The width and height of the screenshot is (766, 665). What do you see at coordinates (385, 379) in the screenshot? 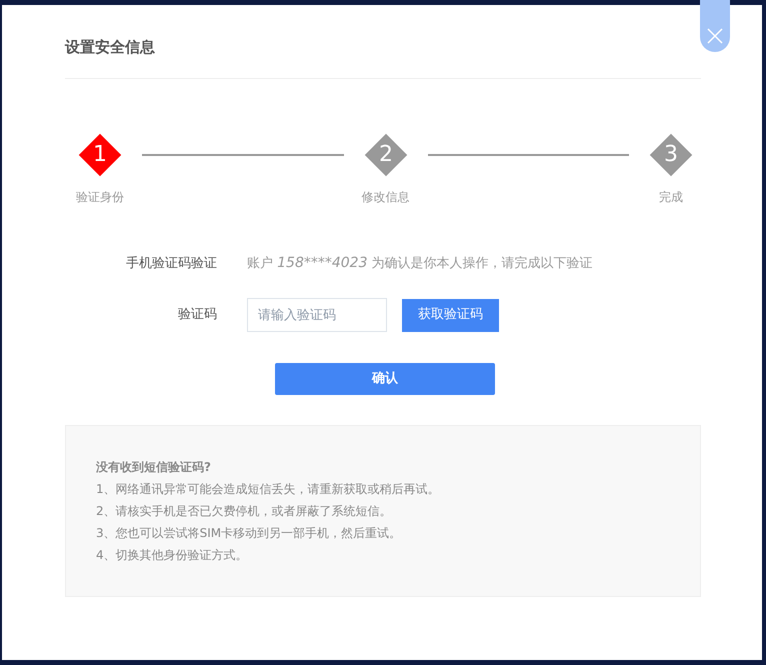
I see `confirm-button: 确认` at bounding box center [385, 379].